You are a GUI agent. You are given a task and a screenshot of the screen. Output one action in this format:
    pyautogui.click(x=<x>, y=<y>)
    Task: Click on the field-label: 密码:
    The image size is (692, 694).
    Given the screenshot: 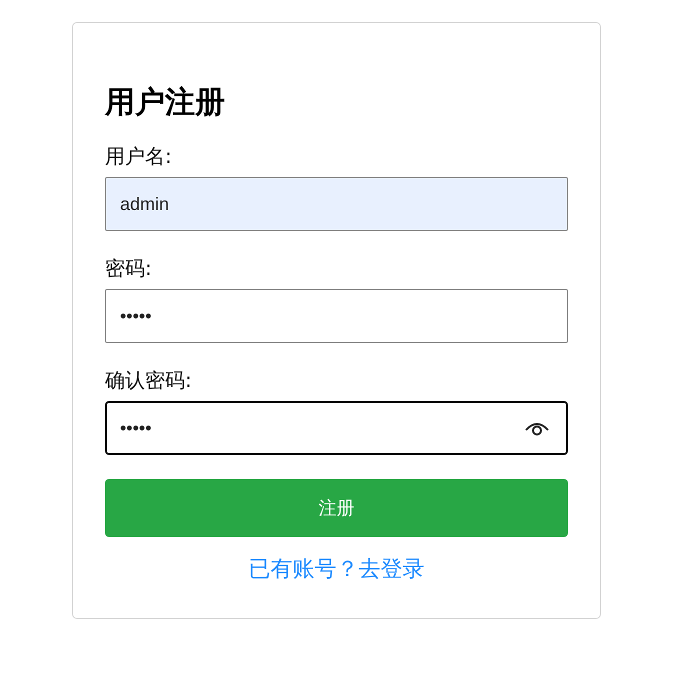 What is the action you would take?
    pyautogui.click(x=129, y=268)
    